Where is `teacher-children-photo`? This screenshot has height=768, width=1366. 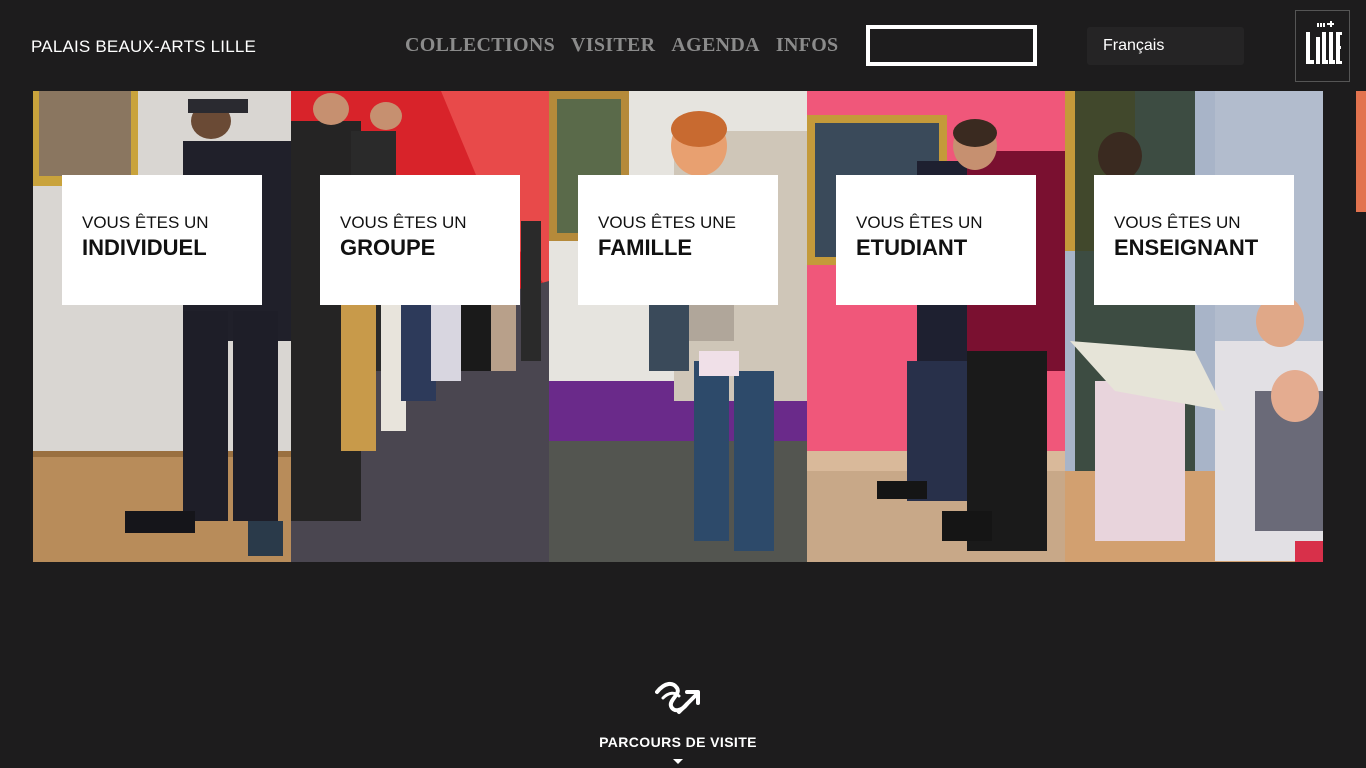 teacher-children-photo is located at coordinates (1194, 326).